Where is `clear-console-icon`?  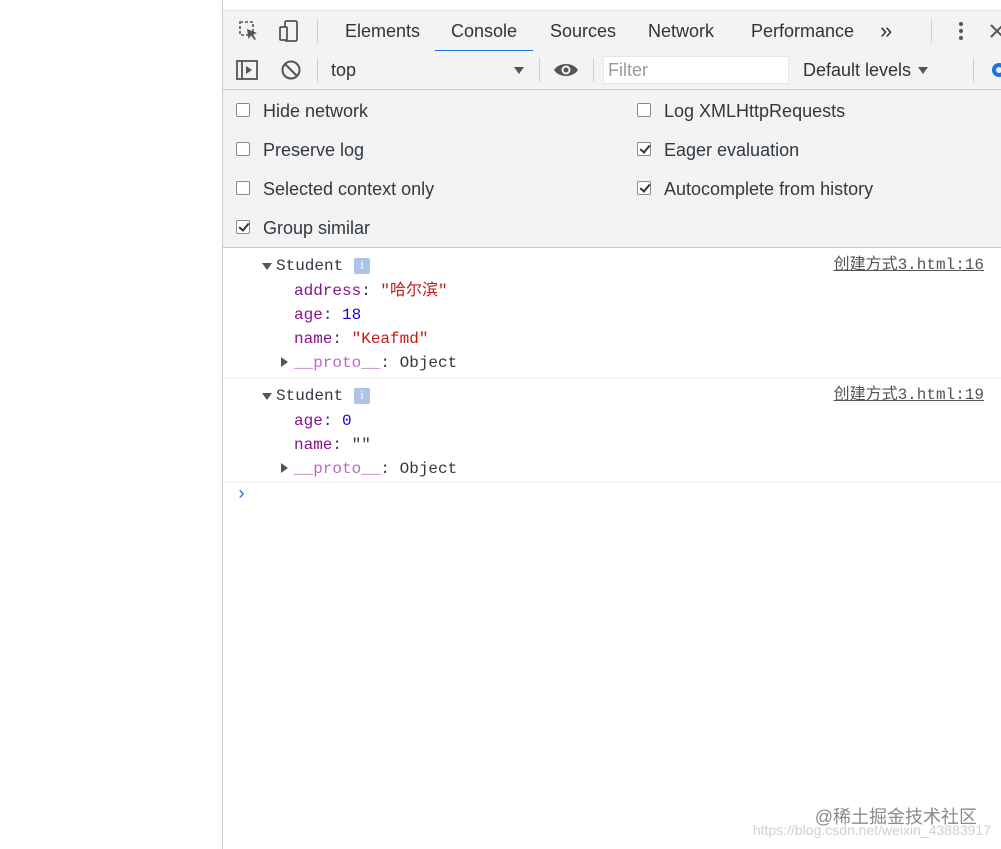
clear-console-icon is located at coordinates (291, 70).